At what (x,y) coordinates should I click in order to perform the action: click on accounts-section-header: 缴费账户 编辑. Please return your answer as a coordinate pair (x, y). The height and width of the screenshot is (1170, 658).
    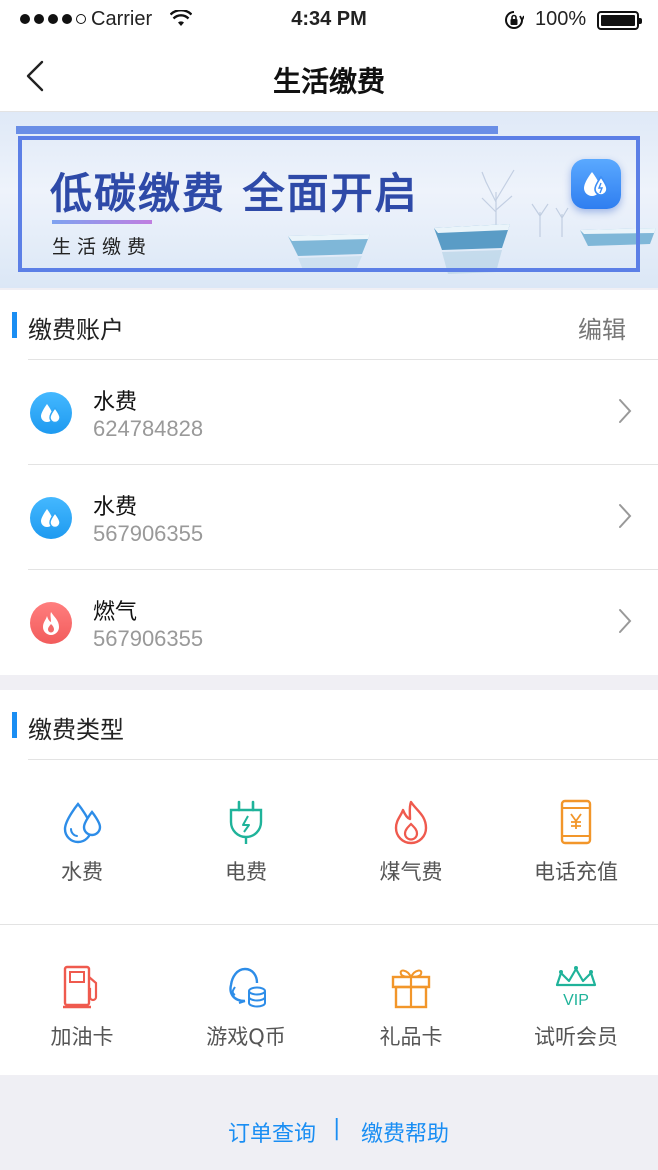
    Looking at the image, I should click on (329, 325).